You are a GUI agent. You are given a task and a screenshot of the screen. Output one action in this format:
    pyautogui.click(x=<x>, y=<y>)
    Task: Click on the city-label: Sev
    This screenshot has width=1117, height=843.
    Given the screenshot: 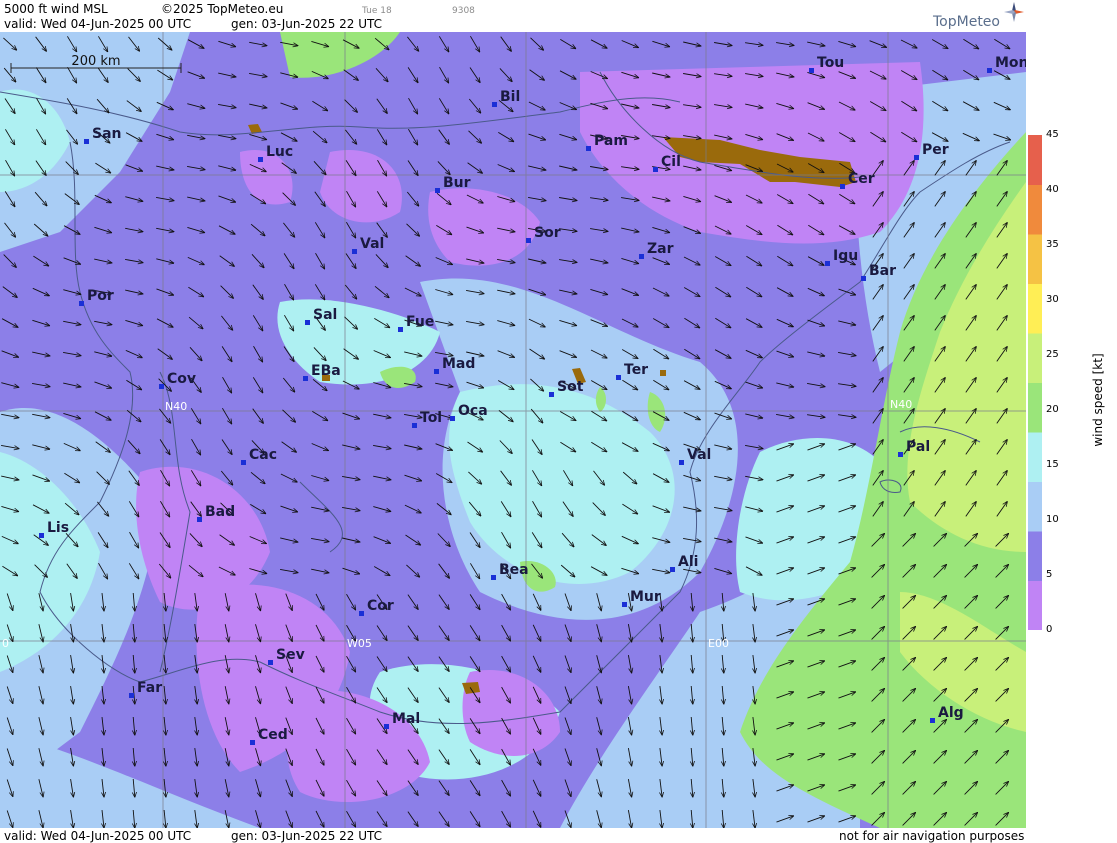 What is the action you would take?
    pyautogui.click(x=290, y=655)
    